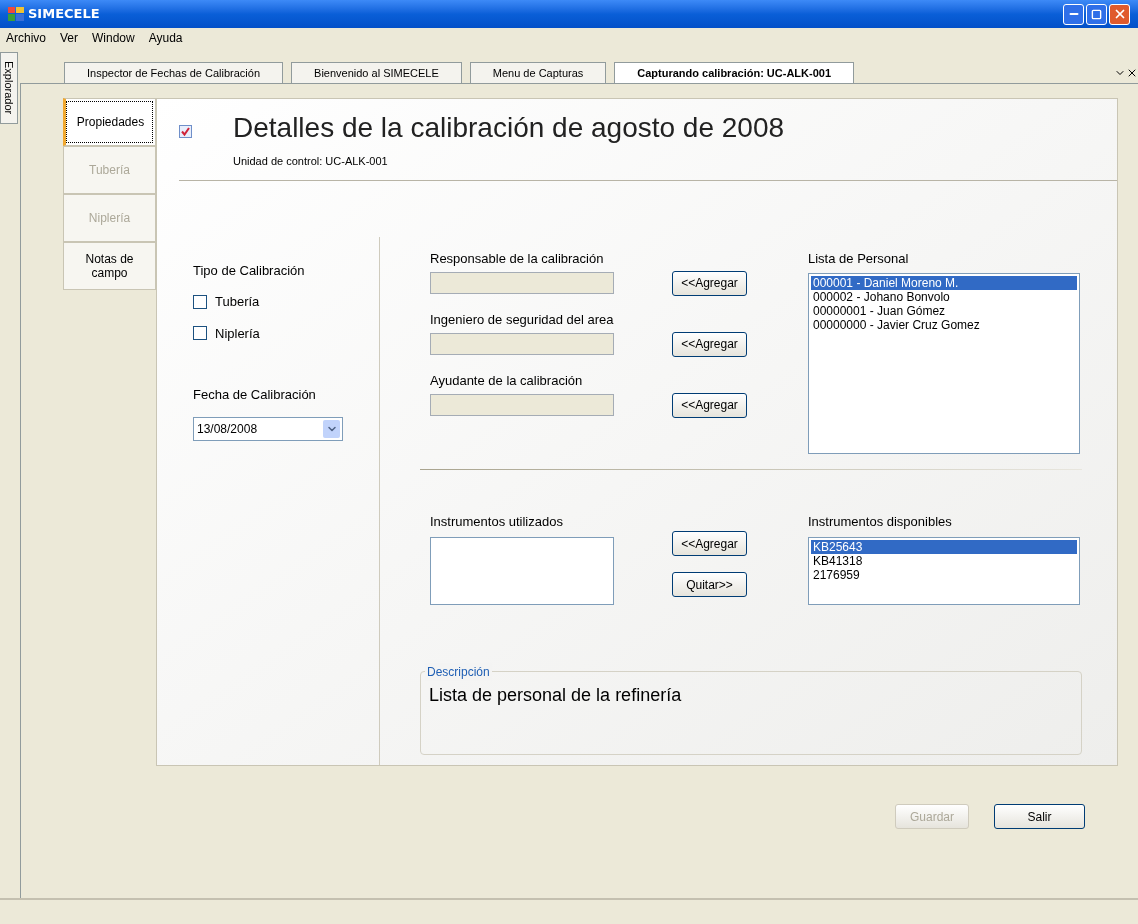 This screenshot has height=924, width=1138. I want to click on side-tab: Propiedades, so click(109, 122).